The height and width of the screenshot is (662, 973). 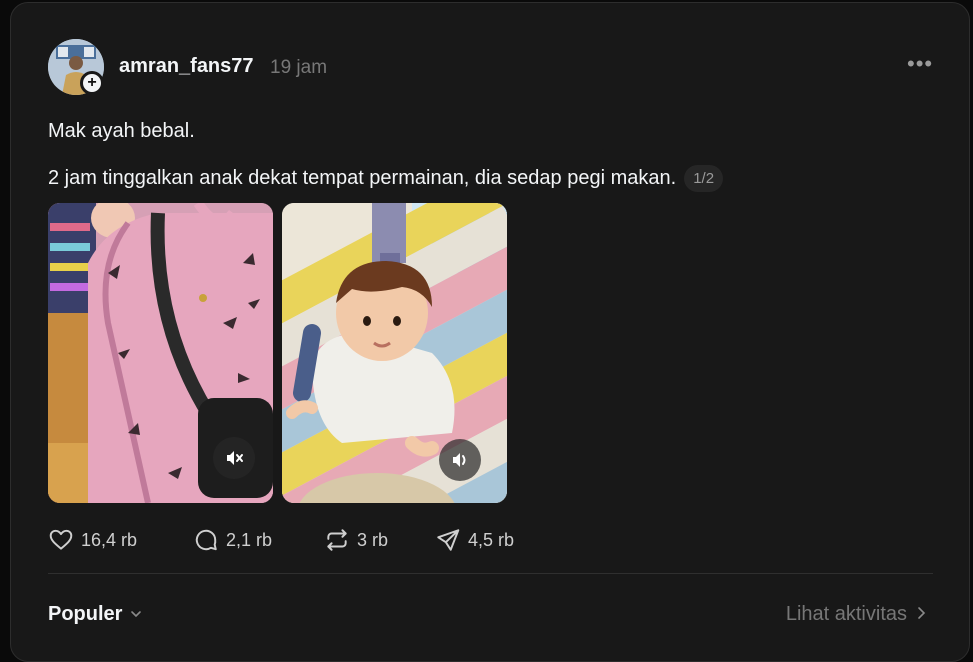 I want to click on like-count: 16,4 rb, so click(x=109, y=539).